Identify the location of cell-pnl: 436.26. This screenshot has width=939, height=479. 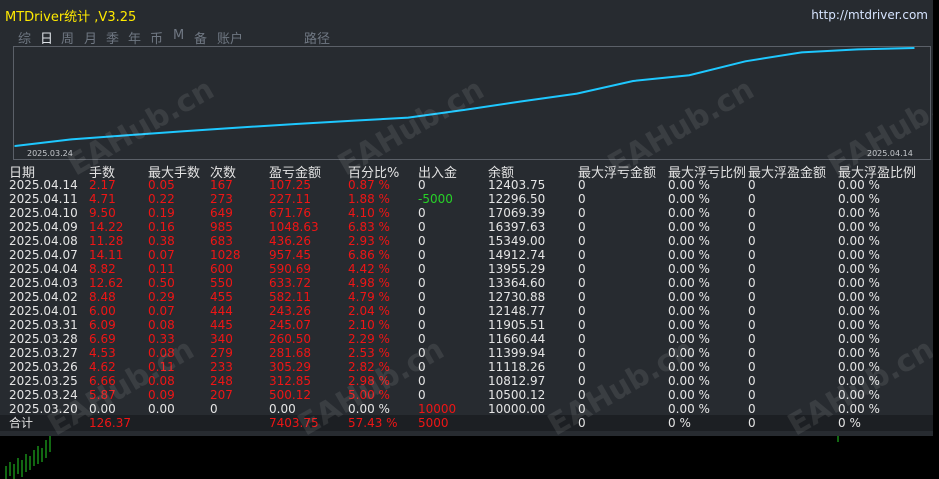
(290, 241).